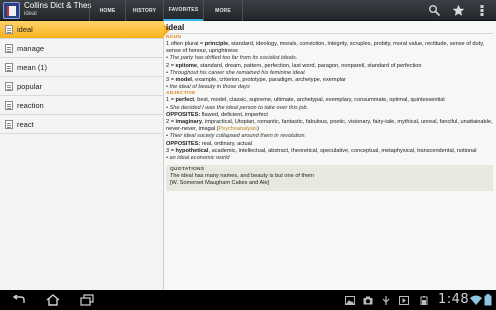 The width and height of the screenshot is (496, 310). I want to click on list-item: manage, so click(82, 49).